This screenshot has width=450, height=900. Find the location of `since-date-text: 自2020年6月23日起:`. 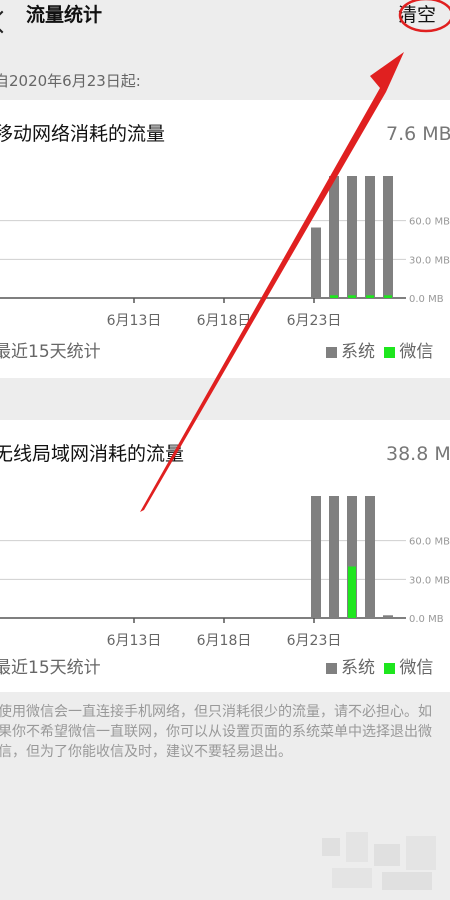

since-date-text: 自2020年6月23日起: is located at coordinates (70, 81).